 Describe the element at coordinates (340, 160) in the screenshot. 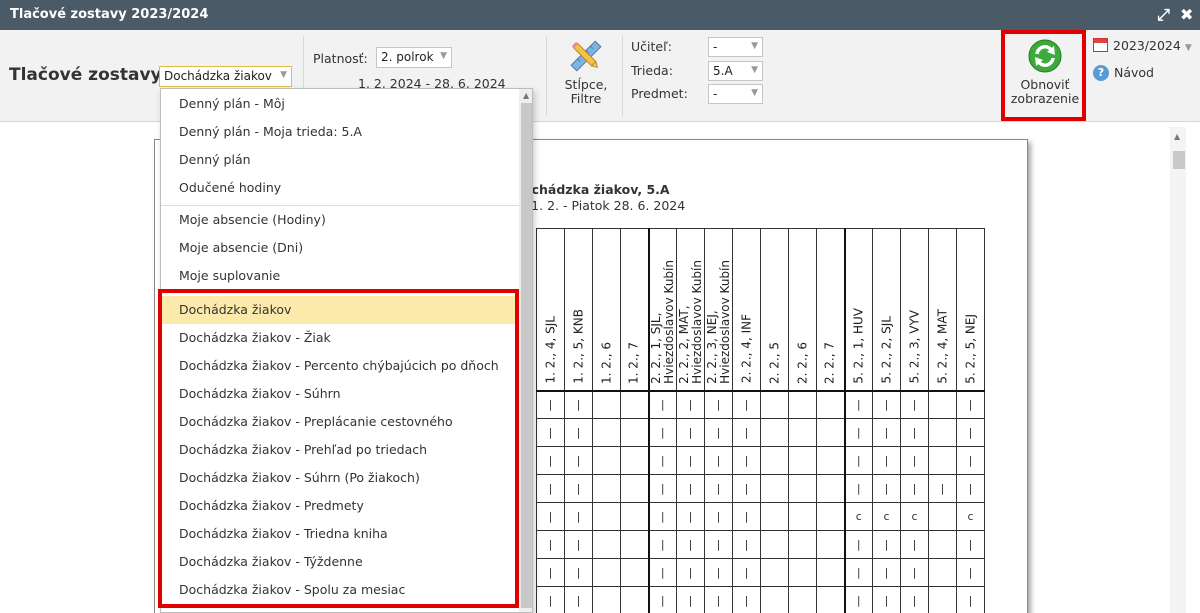

I see `dropdown-item: Denný plán` at that location.